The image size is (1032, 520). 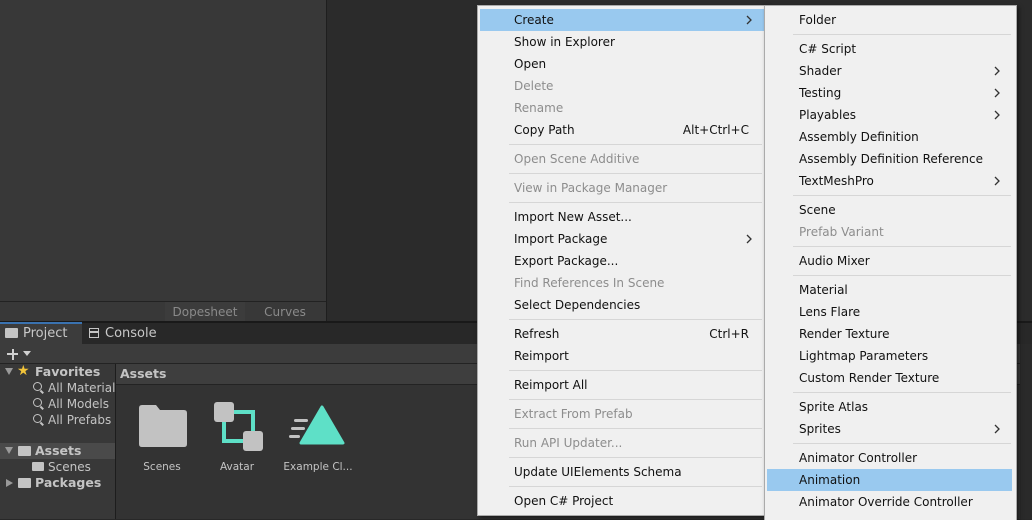 What do you see at coordinates (622, 64) in the screenshot?
I see `menu-item-open: Open` at bounding box center [622, 64].